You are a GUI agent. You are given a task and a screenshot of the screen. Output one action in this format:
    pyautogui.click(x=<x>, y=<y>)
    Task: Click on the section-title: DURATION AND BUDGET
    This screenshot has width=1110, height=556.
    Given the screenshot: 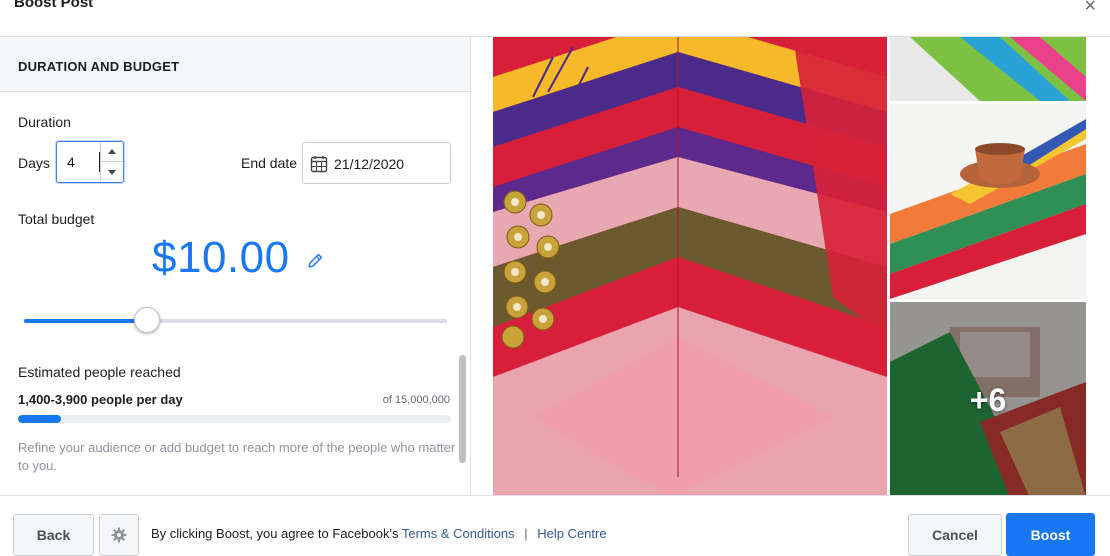 What is the action you would take?
    pyautogui.click(x=99, y=66)
    